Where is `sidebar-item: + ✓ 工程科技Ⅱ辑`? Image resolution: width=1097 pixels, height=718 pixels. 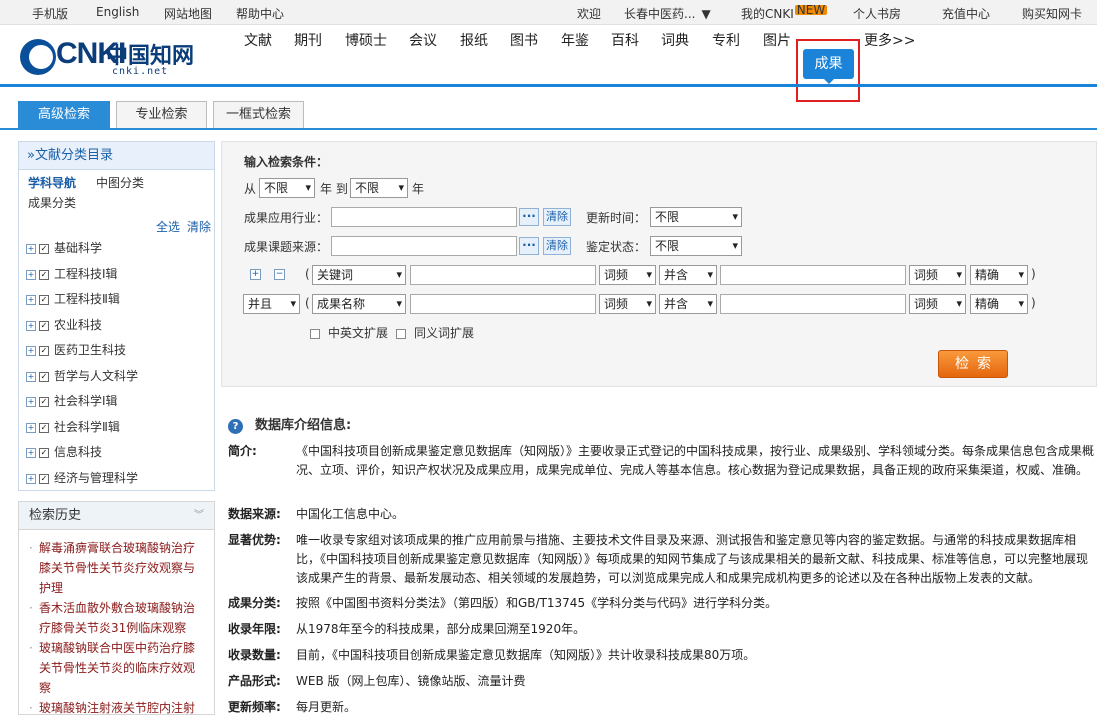 sidebar-item: + ✓ 工程科技Ⅱ辑 is located at coordinates (73, 298).